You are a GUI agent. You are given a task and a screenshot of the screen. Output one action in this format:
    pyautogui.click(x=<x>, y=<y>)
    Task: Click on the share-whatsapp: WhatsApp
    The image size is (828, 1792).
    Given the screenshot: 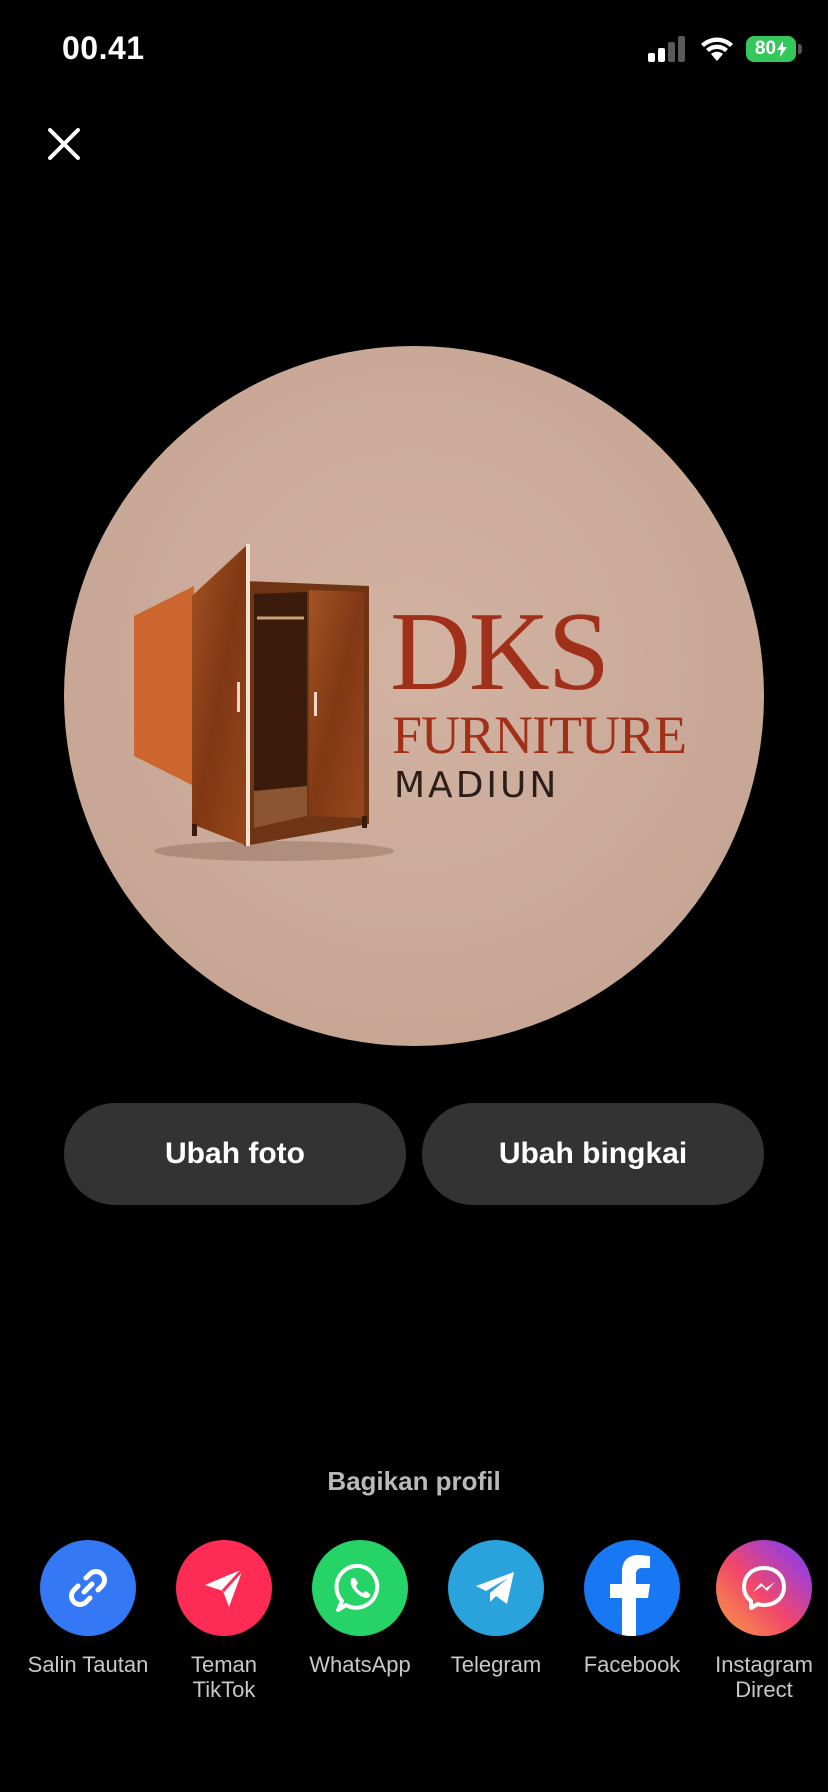 What is the action you would take?
    pyautogui.click(x=360, y=1608)
    